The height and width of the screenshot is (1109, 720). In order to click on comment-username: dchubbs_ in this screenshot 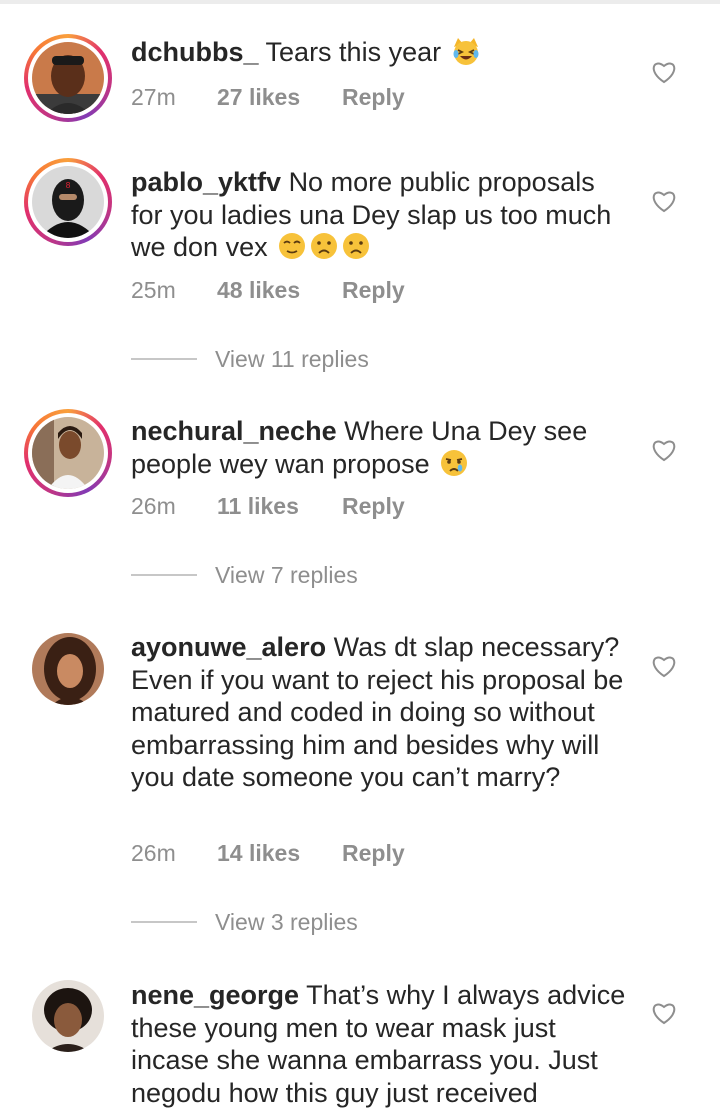, I will do `click(195, 52)`.